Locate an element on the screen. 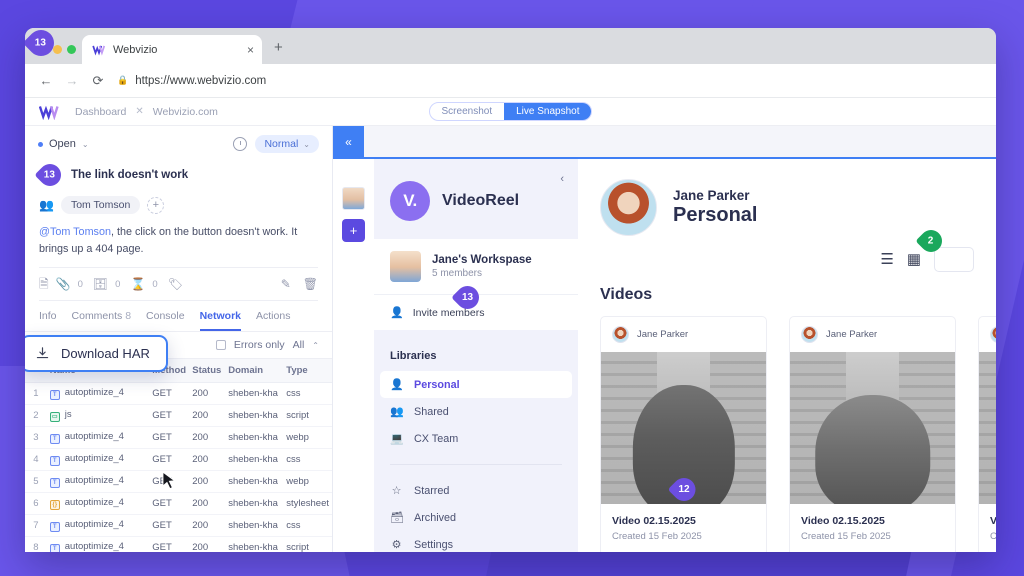 This screenshot has height=576, width=1024. webvizio-logo-icon is located at coordinates (50, 112).